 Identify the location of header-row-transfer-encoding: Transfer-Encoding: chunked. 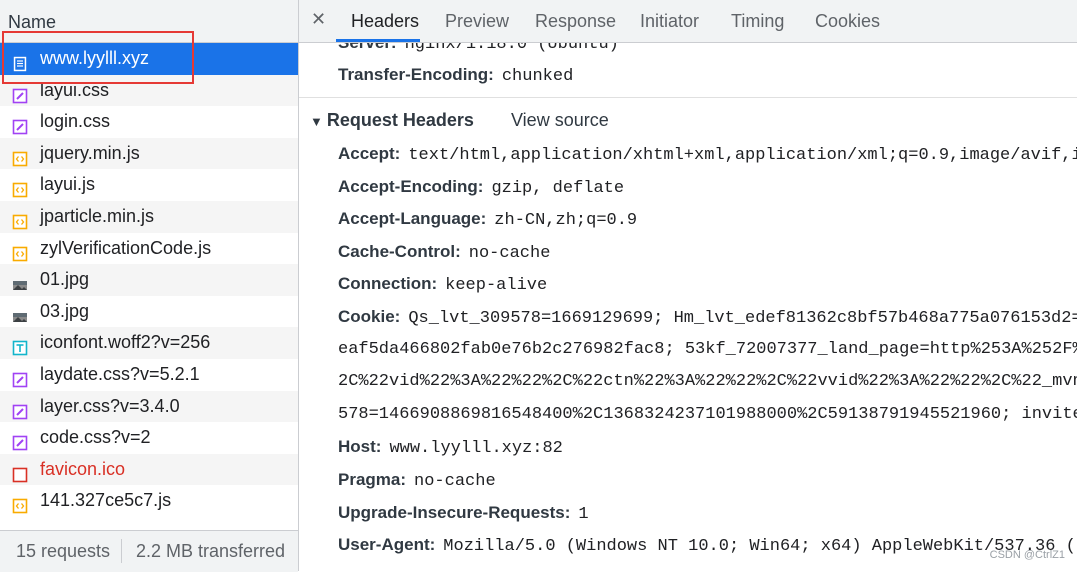
(456, 75).